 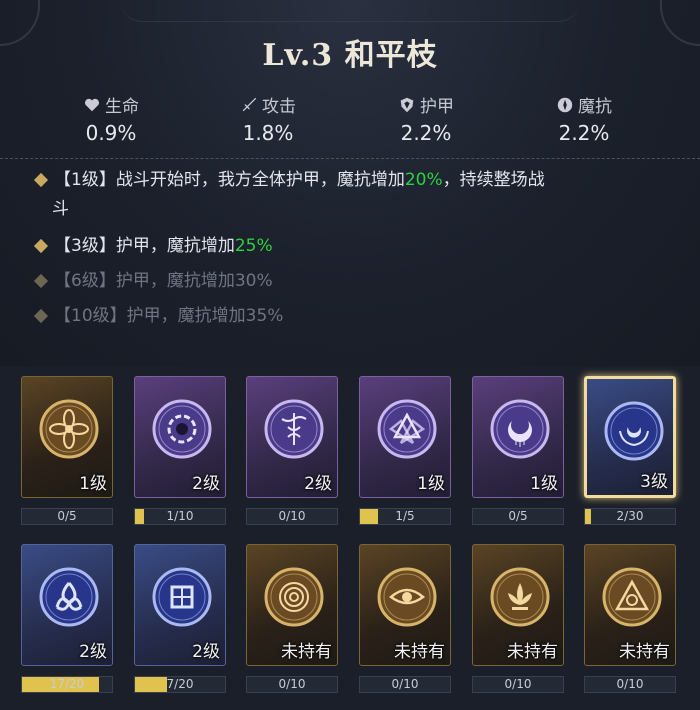 What do you see at coordinates (584, 118) in the screenshot?
I see `stat-magic-resist: 魔抗 2.2%` at bounding box center [584, 118].